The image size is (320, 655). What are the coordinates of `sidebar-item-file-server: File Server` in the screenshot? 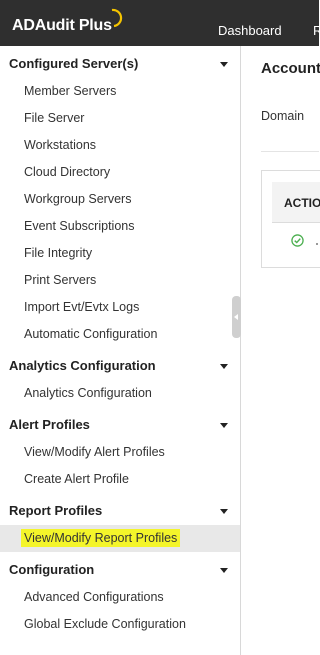 It's located at (120, 118).